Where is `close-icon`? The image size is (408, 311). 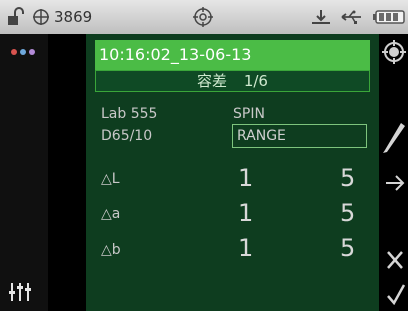
close-icon is located at coordinates (395, 260).